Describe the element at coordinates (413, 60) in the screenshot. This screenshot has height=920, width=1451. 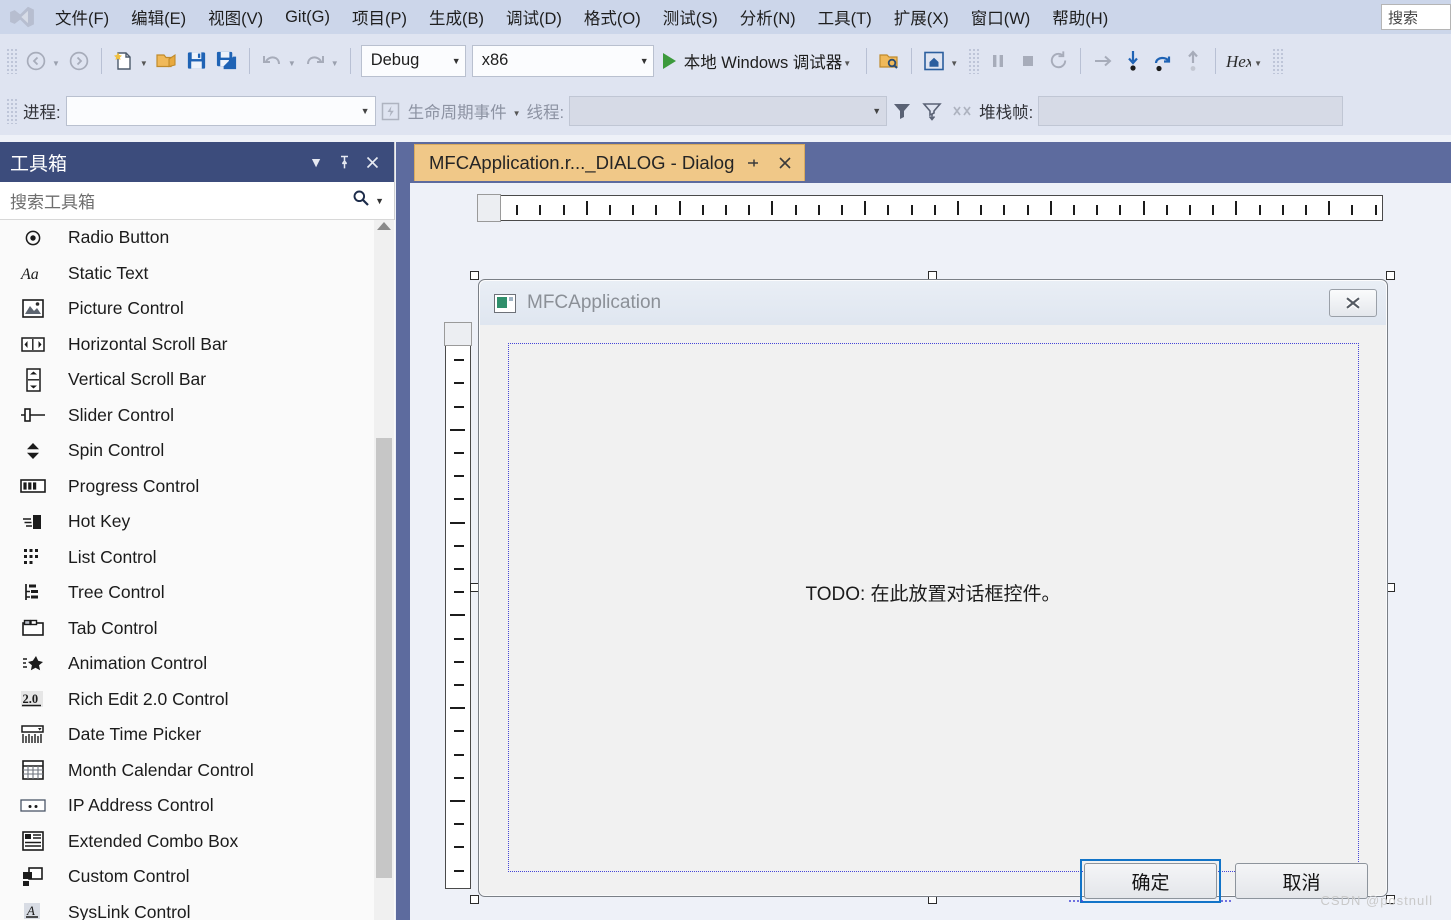
I see `configuration-combobox: Debug ▼` at that location.